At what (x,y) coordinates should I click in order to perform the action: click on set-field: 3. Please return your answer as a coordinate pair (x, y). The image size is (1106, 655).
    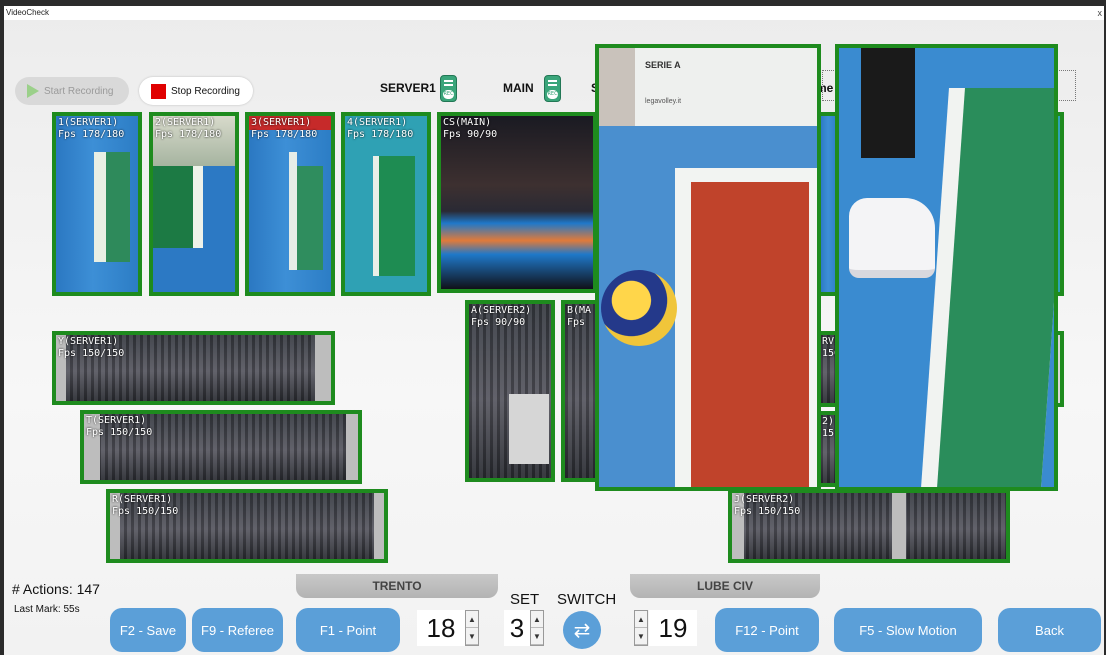
    Looking at the image, I should click on (517, 628).